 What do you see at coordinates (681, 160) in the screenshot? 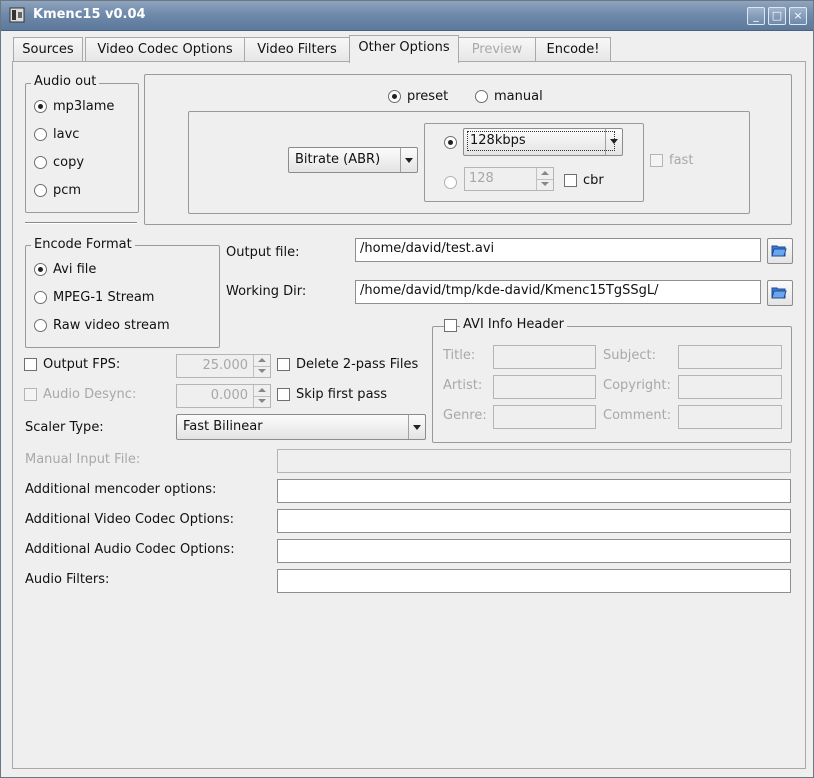
I see `fast-label: fast` at bounding box center [681, 160].